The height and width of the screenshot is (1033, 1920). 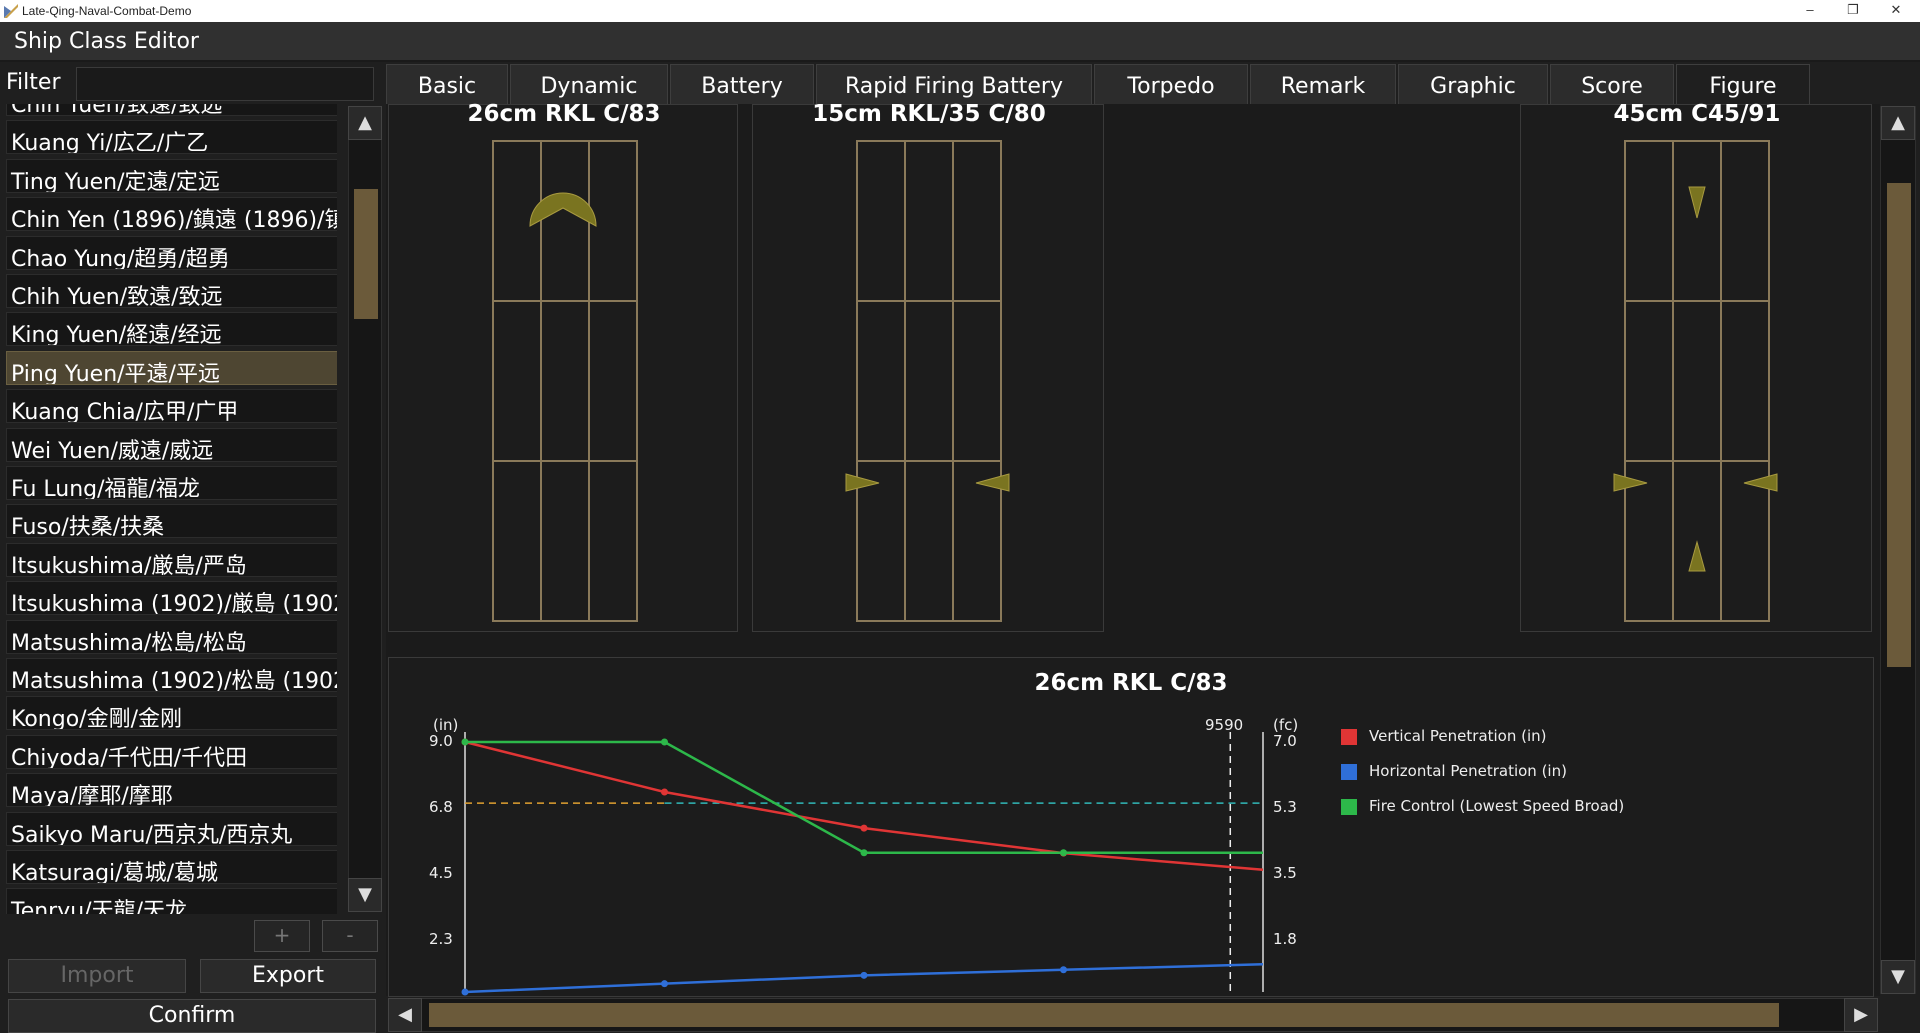 I want to click on starboard-gun-arc-icon, so click(x=992, y=482).